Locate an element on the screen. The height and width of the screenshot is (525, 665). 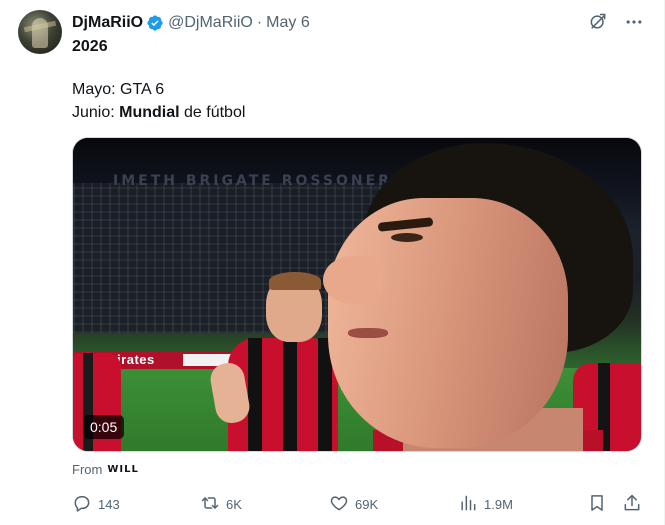
tweet-text-line-1: 2026 is located at coordinates (90, 46).